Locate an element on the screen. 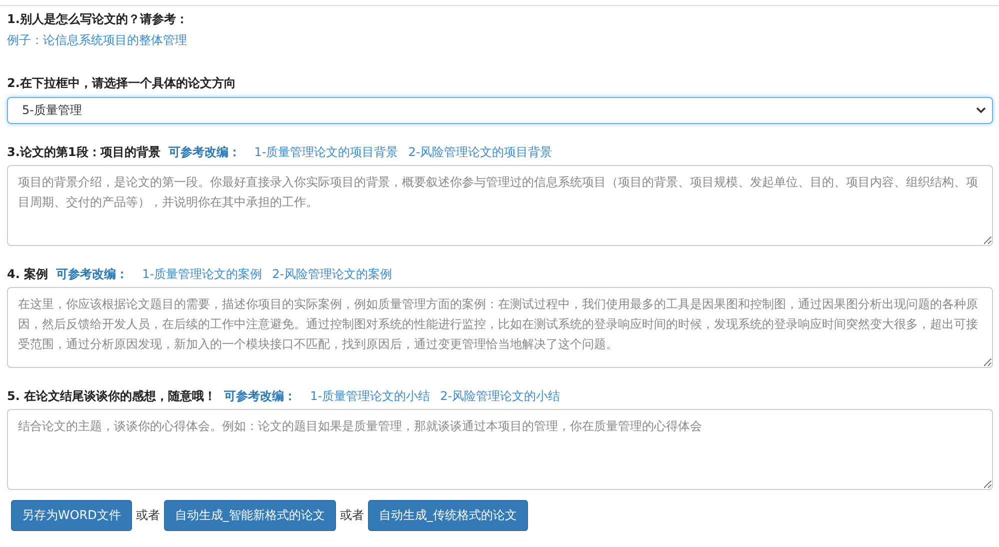 The image size is (999, 547). reference-link: 2-风险管理论文的项目背景 is located at coordinates (480, 152).